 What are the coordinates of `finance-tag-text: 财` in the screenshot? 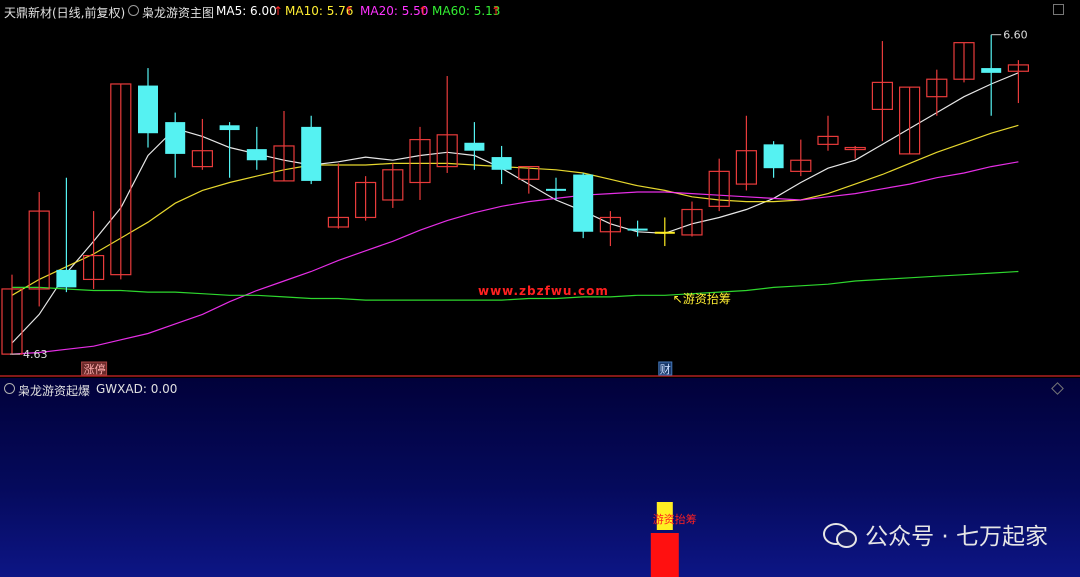 It's located at (665, 369).